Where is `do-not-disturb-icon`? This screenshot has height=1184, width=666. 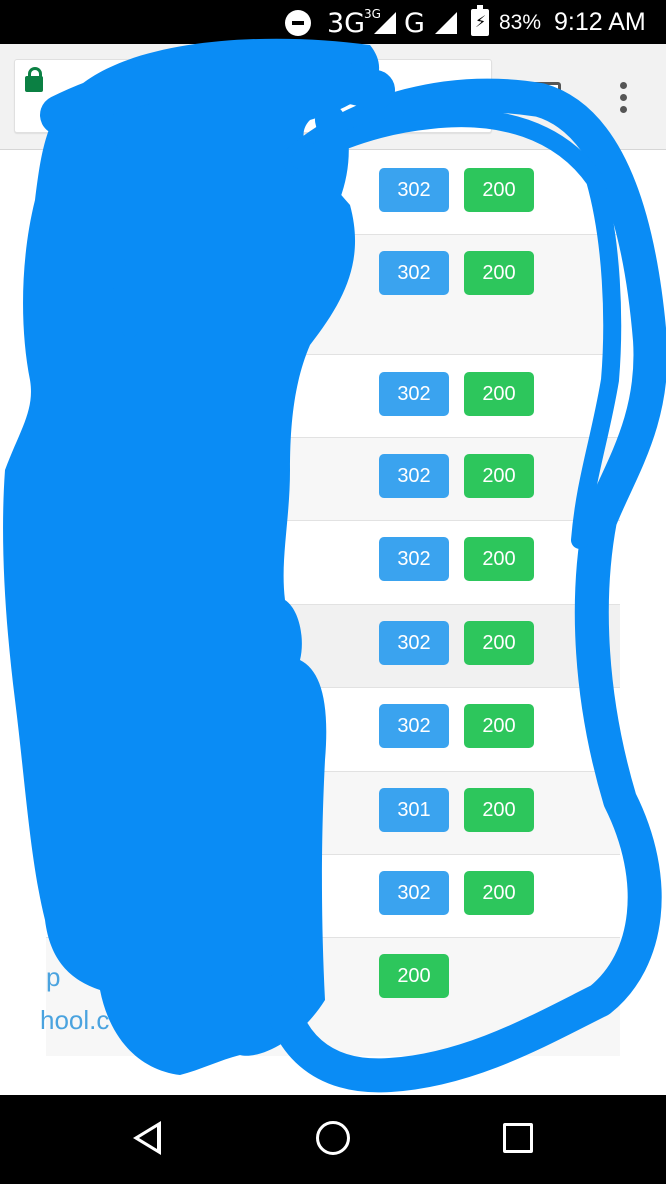
do-not-disturb-icon is located at coordinates (298, 23).